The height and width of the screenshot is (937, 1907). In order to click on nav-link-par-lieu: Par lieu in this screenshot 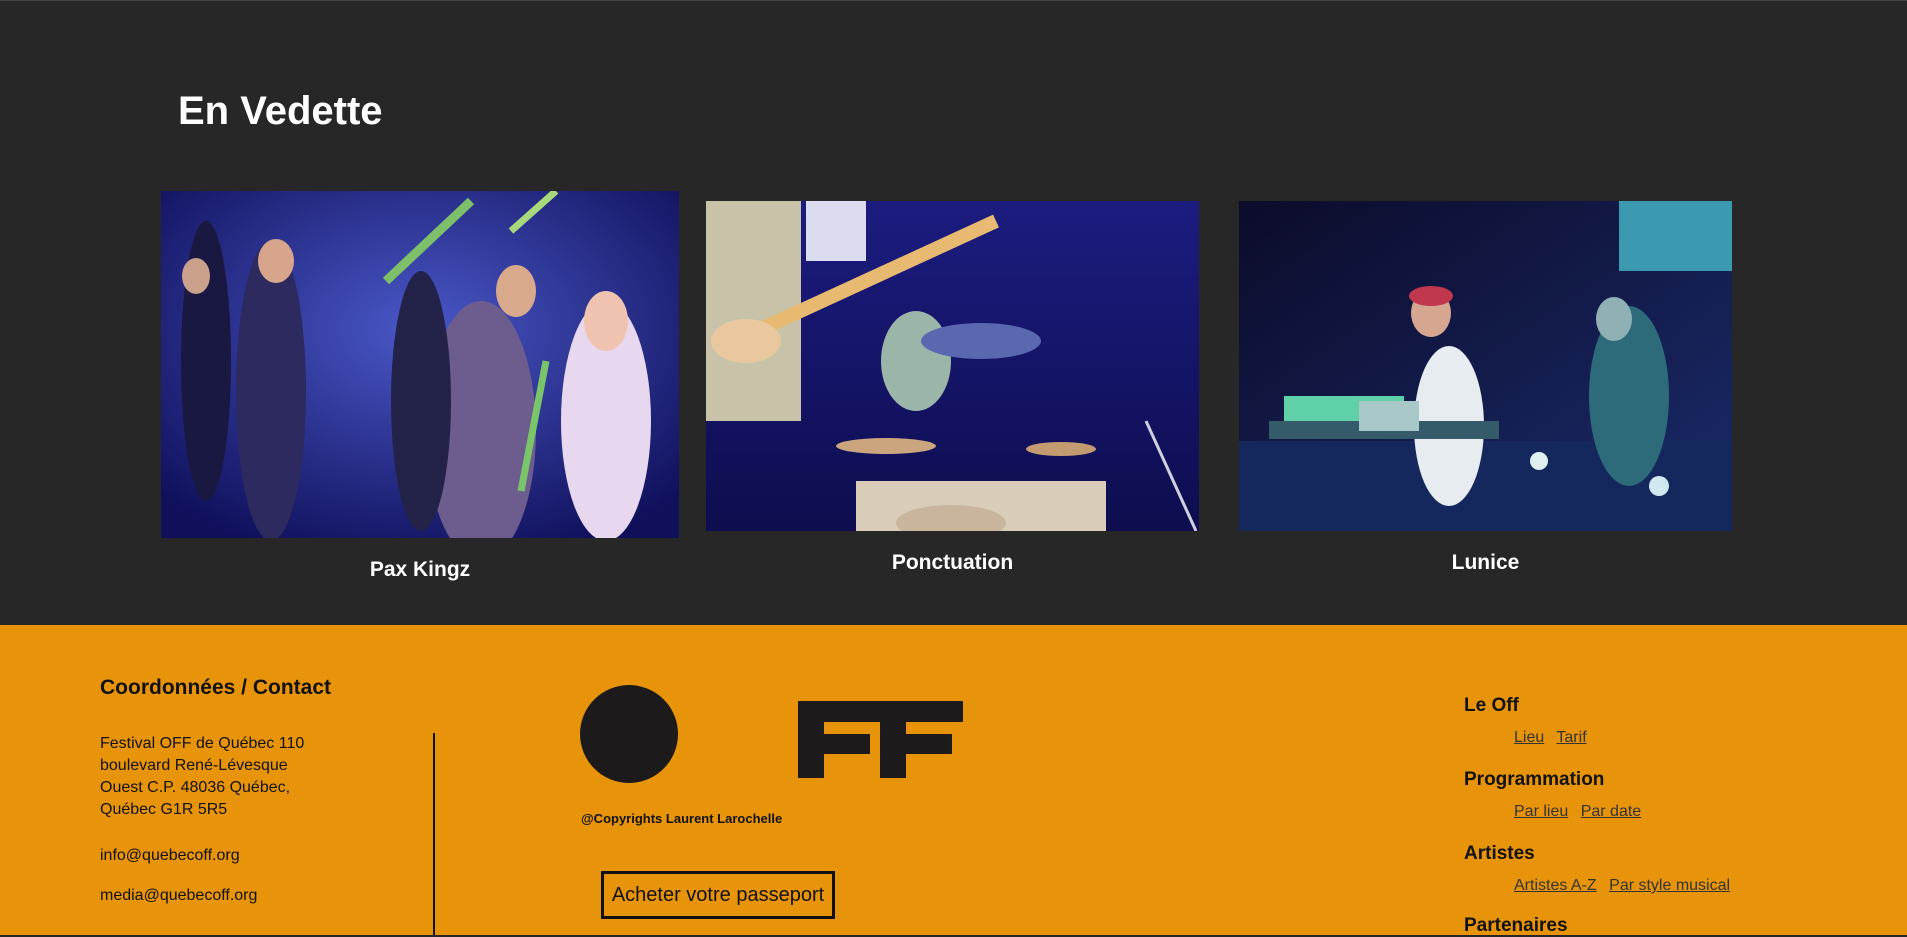, I will do `click(1541, 811)`.